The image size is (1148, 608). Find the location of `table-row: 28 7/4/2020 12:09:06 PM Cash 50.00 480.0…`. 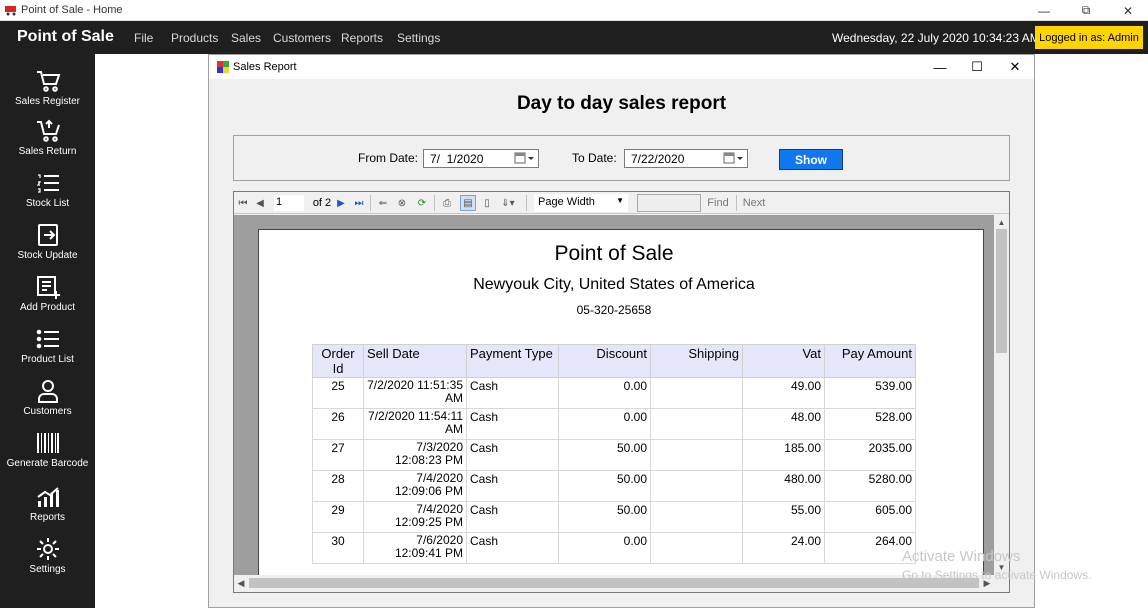

table-row: 28 7/4/2020 12:09:06 PM Cash 50.00 480.0… is located at coordinates (614, 486).